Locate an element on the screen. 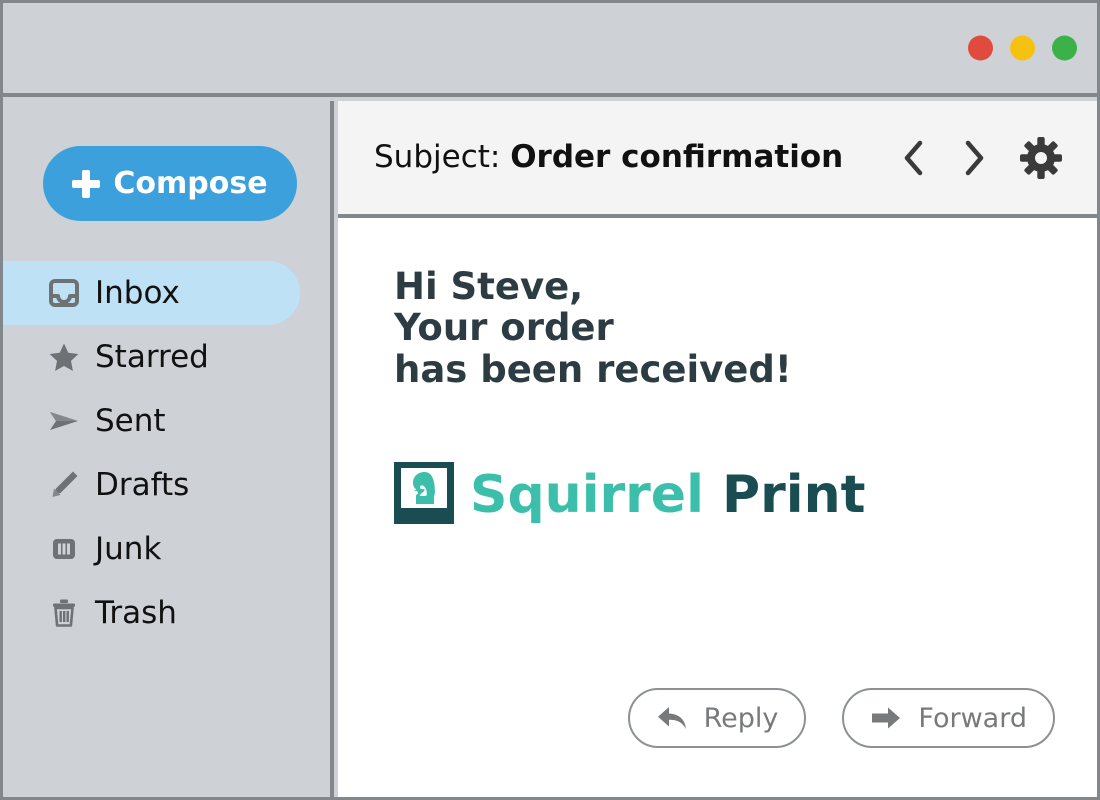  reply-arrow-icon is located at coordinates (672, 718).